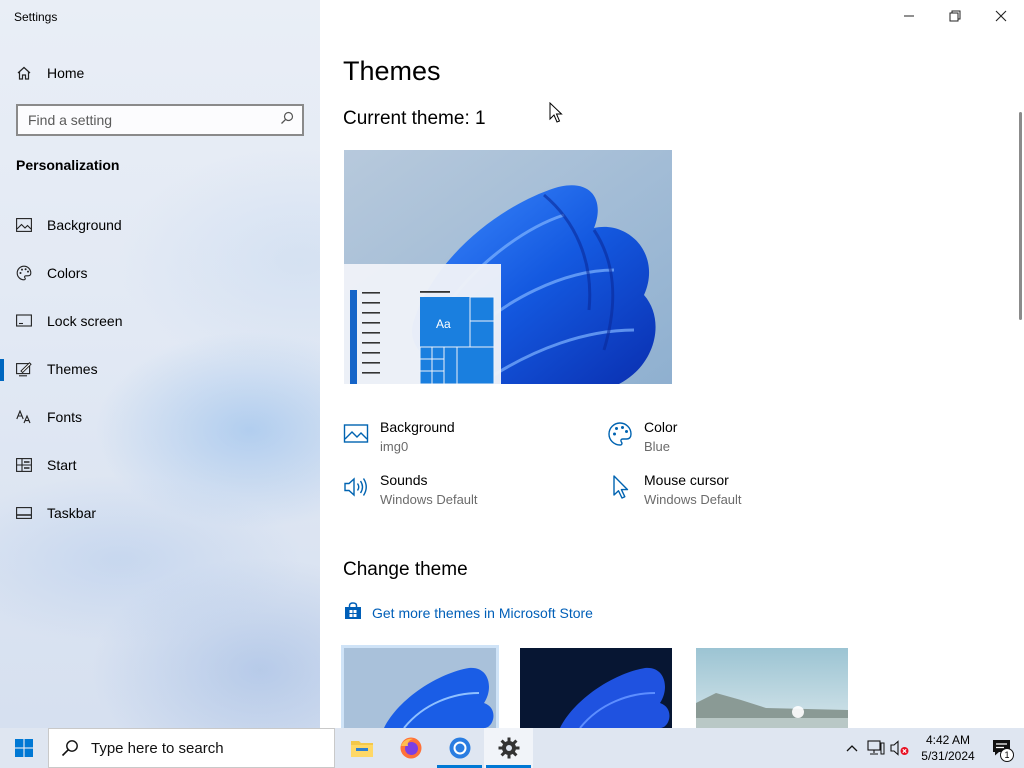  What do you see at coordinates (661, 427) in the screenshot?
I see `color-label: Color` at bounding box center [661, 427].